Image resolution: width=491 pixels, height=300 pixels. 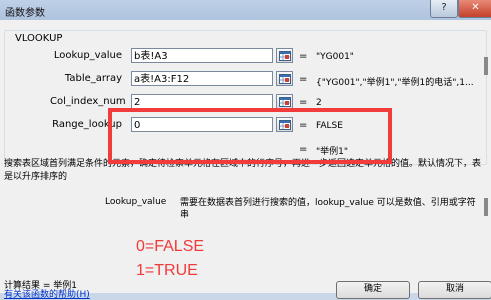 What do you see at coordinates (319, 103) in the screenshot?
I see `arg-result-col-index-num: 2` at bounding box center [319, 103].